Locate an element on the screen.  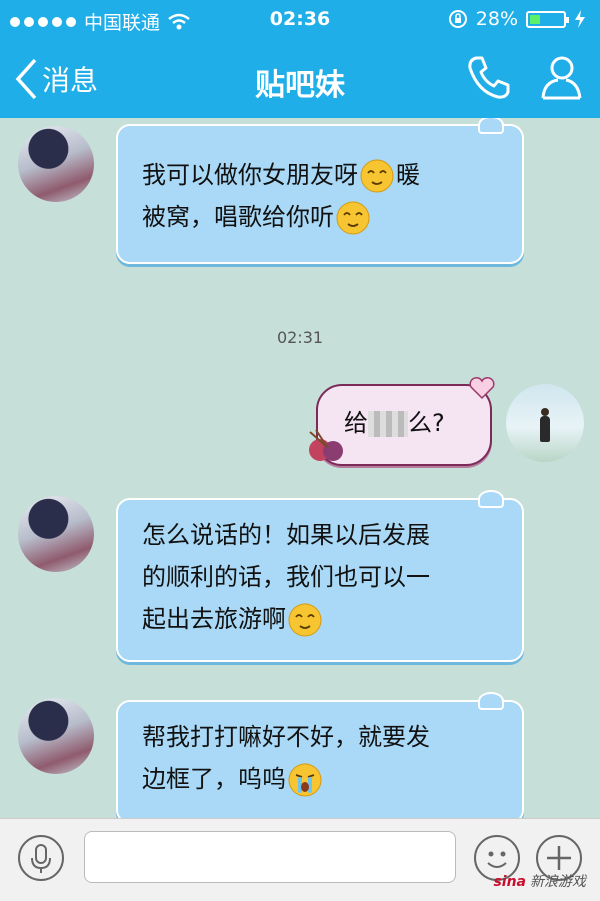
watermark-brand: sina is located at coordinates (509, 882).